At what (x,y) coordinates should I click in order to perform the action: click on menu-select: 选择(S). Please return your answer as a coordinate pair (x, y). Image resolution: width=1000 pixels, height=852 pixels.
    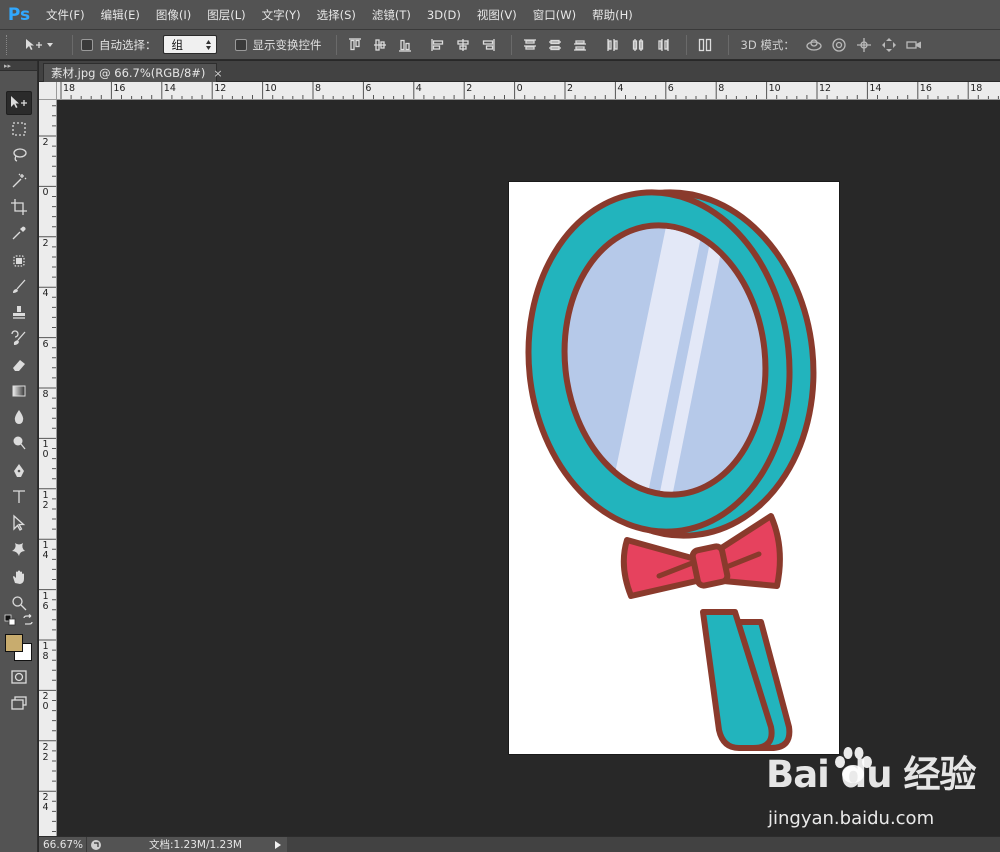
    Looking at the image, I should click on (336, 15).